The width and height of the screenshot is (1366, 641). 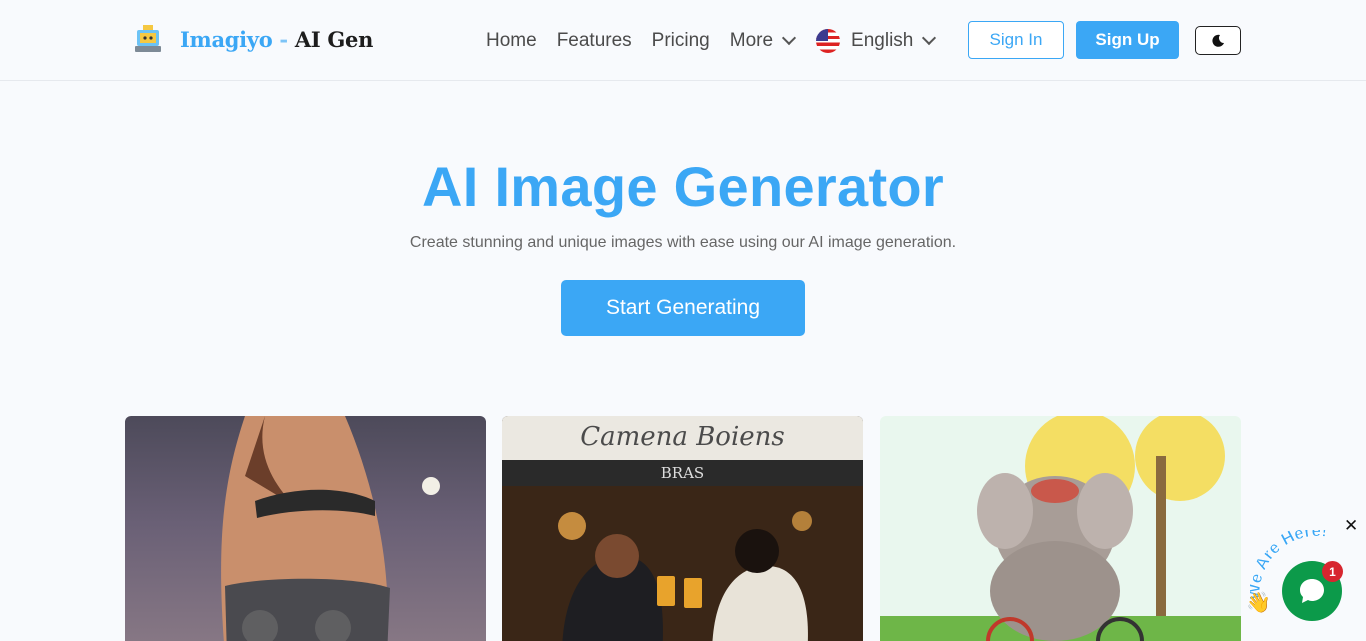 What do you see at coordinates (683, 308) in the screenshot?
I see `start-generating-button: Start Generating` at bounding box center [683, 308].